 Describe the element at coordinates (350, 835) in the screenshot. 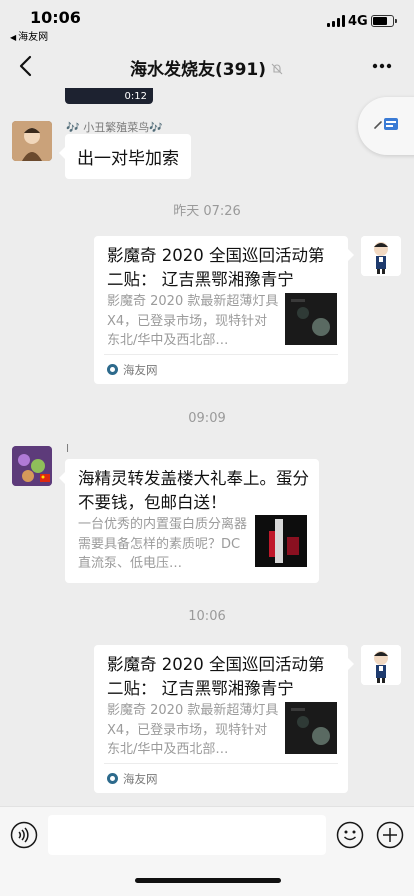

I see `emoji-icon` at that location.